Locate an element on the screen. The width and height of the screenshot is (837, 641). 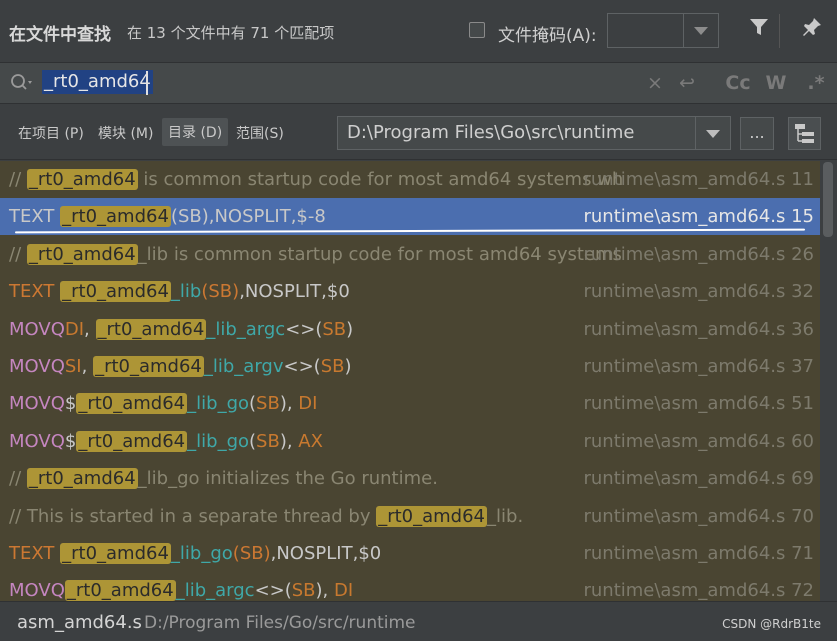
directory-path: D:\Program Files\Go\src\runtime is located at coordinates (490, 132).